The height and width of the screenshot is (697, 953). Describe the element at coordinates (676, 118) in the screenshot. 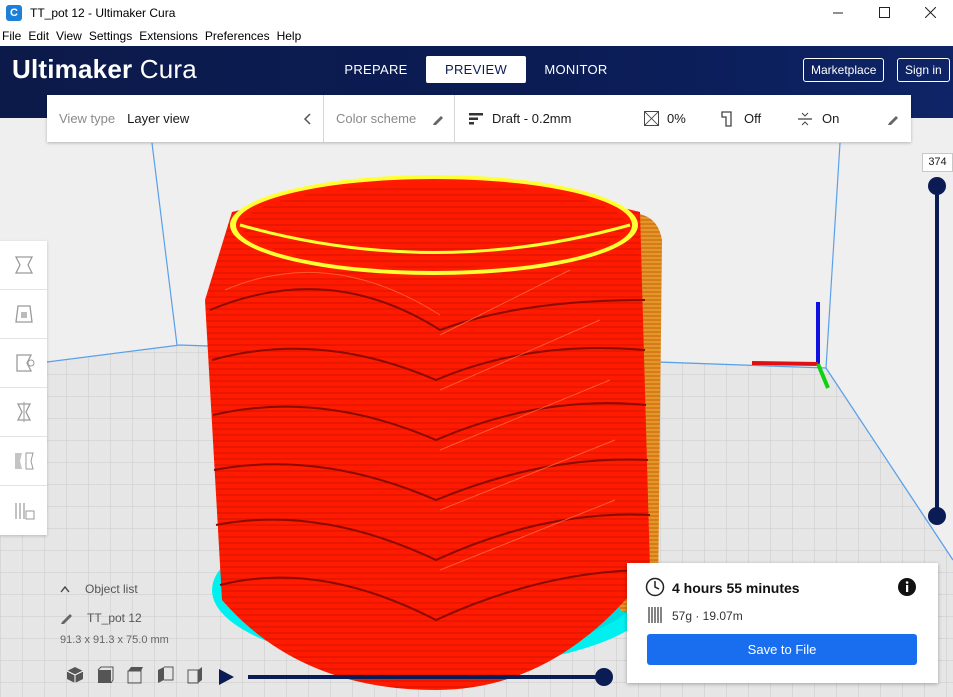

I see `infill-value: 0%` at that location.